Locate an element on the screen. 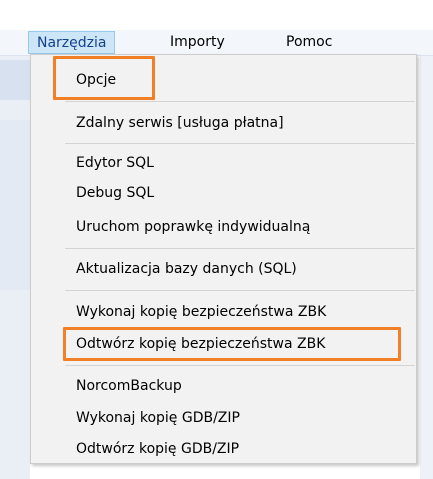 The height and width of the screenshot is (479, 433). menu-item-uruchom-poprawke: Uruchom poprawkę indywidualną is located at coordinates (193, 227).